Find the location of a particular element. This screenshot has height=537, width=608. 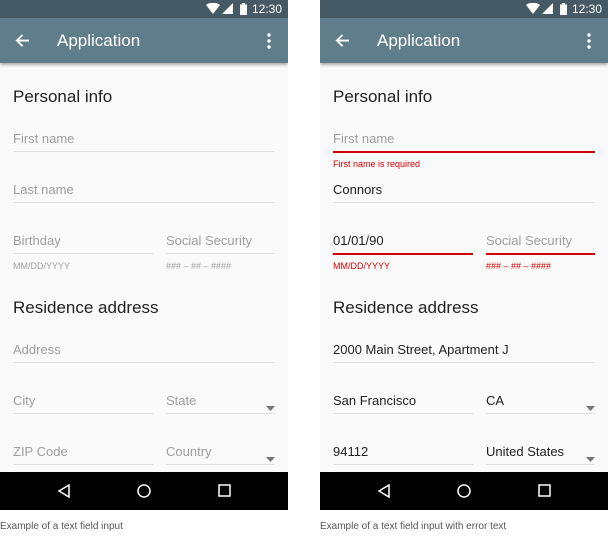

field-city: San Francisco is located at coordinates (403, 406).